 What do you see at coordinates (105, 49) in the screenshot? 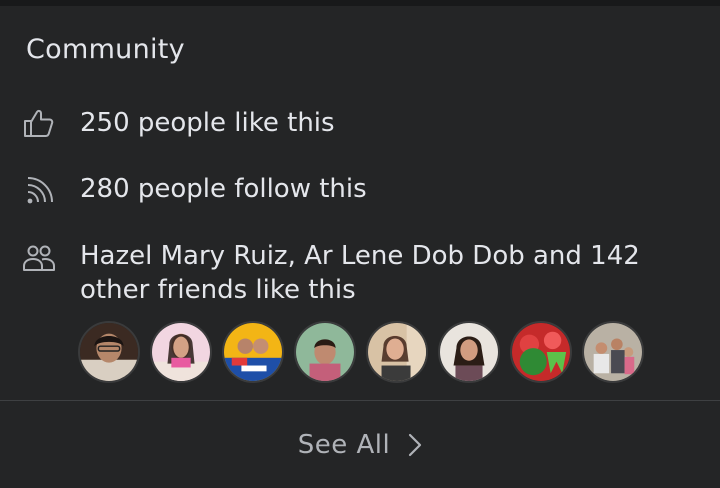
I see `section-title: Community` at bounding box center [105, 49].